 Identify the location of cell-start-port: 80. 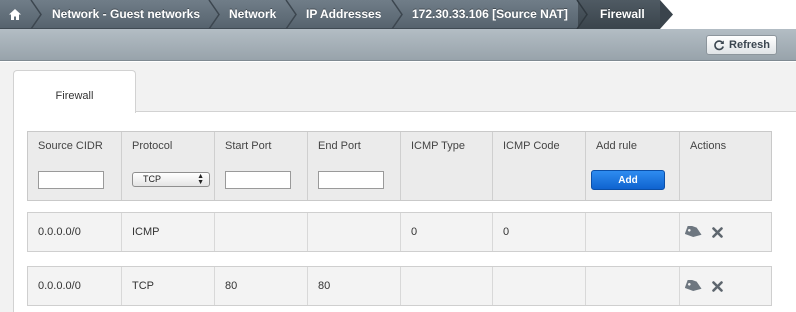
(261, 286).